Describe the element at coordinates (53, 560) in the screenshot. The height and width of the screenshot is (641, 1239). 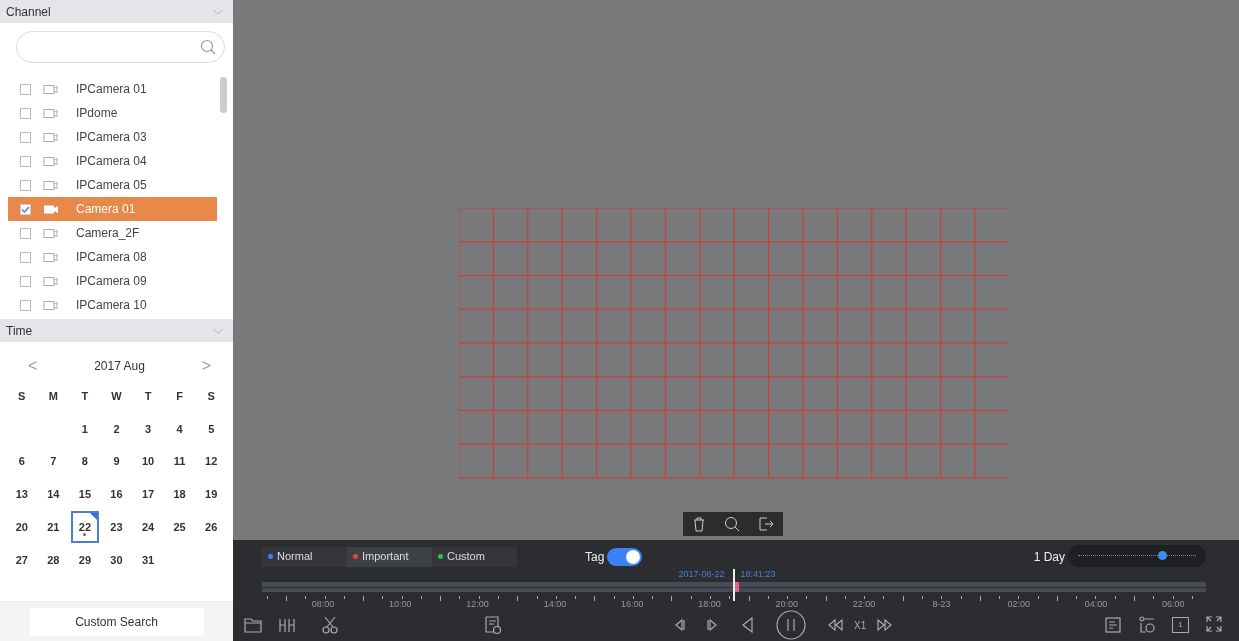
I see `calendar-day: 28` at that location.